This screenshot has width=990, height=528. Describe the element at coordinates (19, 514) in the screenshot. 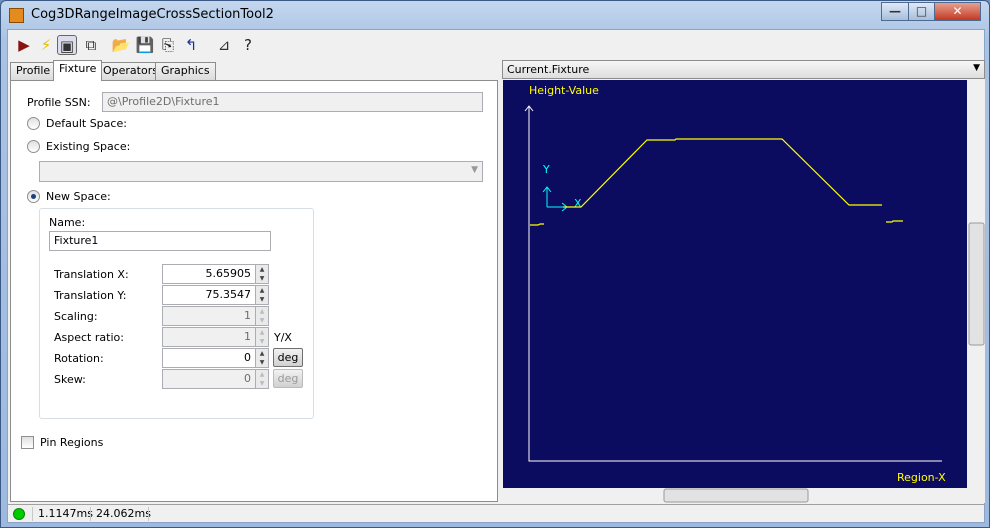

I see `status-indicator-icon` at that location.